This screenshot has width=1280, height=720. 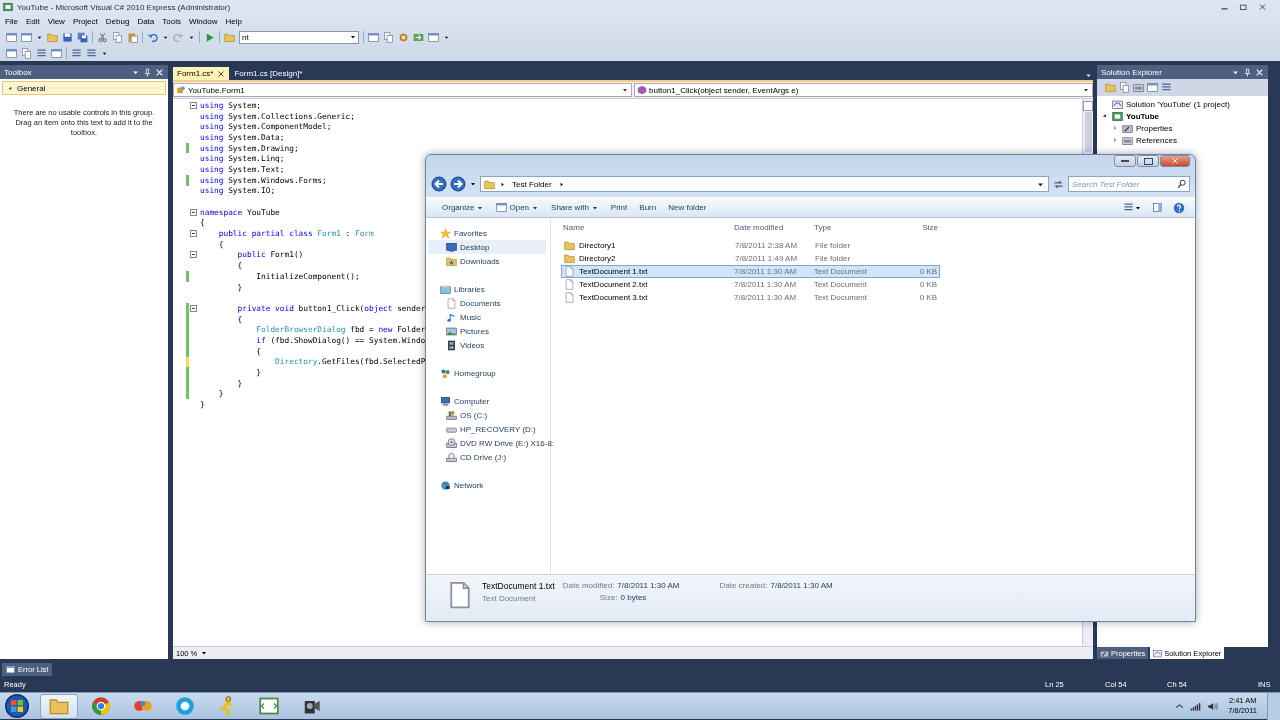 I want to click on search-field: Search Test Folder, so click(x=1129, y=184).